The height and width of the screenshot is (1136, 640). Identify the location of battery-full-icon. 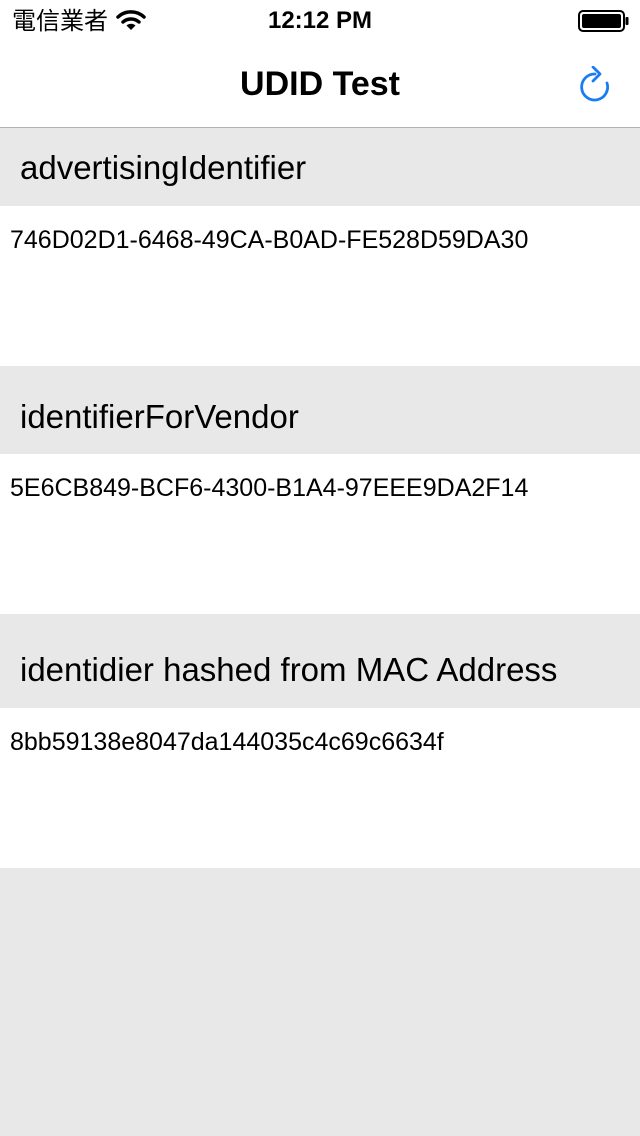
(603, 21).